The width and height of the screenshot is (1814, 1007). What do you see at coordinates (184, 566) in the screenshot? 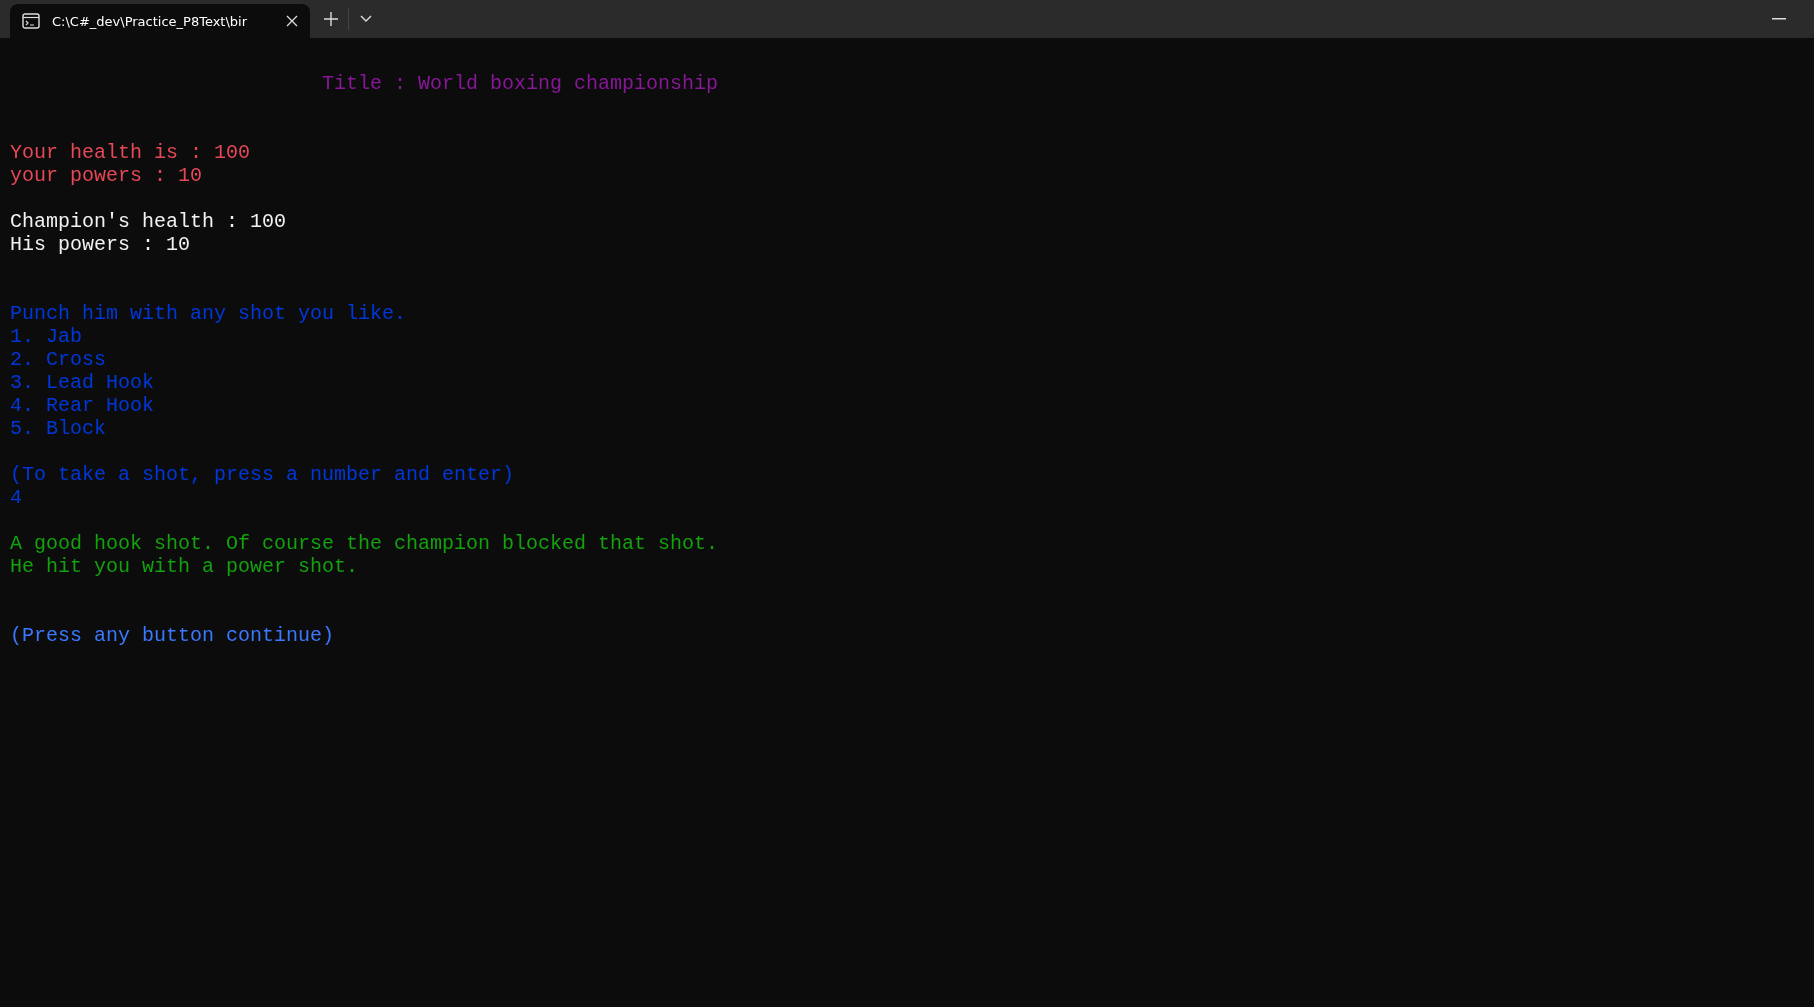
I see `console-line: He hit you with a power shot.` at bounding box center [184, 566].